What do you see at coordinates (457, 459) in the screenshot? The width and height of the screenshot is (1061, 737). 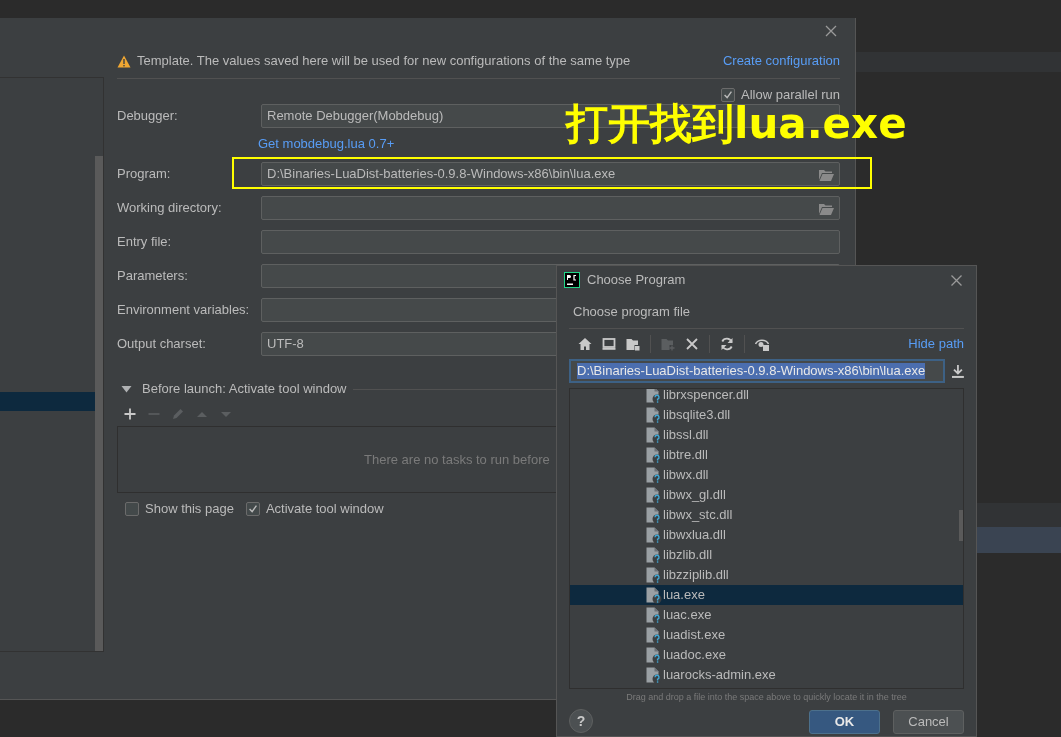 I see `empty-list-text: There are no tasks to run before` at bounding box center [457, 459].